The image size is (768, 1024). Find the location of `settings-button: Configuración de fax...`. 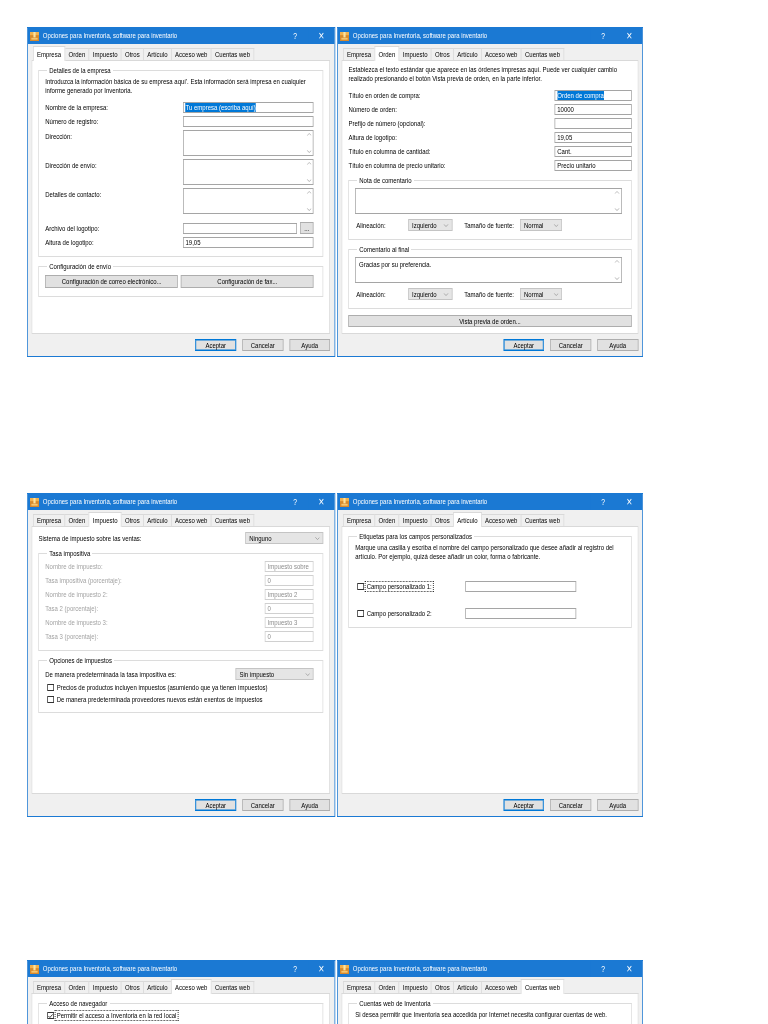

settings-button: Configuración de fax... is located at coordinates (247, 281).